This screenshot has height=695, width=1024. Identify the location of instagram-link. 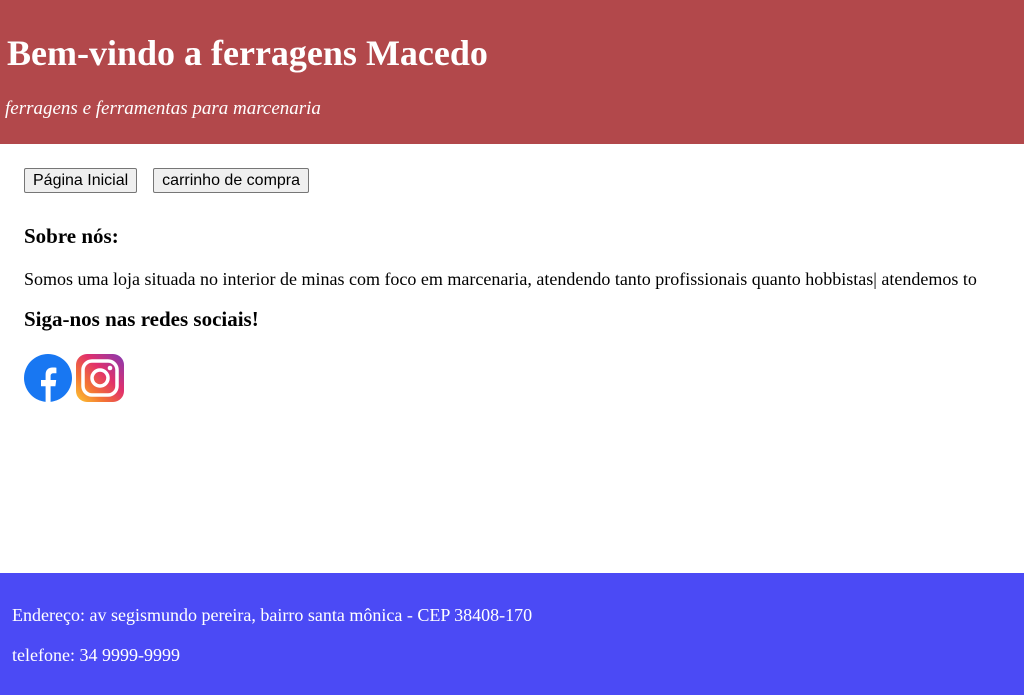
(100, 378).